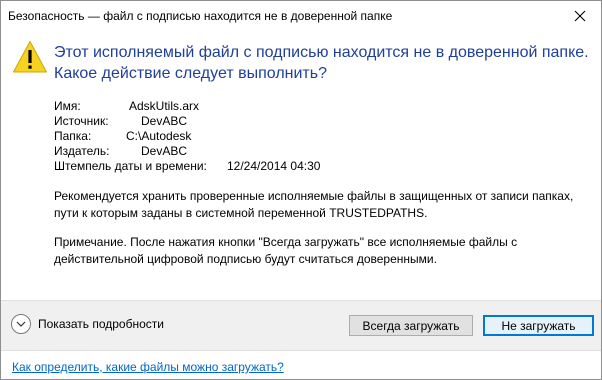 Image resolution: width=602 pixels, height=380 pixels. I want to click on show-details-toggle: Показать подробности, so click(87, 324).